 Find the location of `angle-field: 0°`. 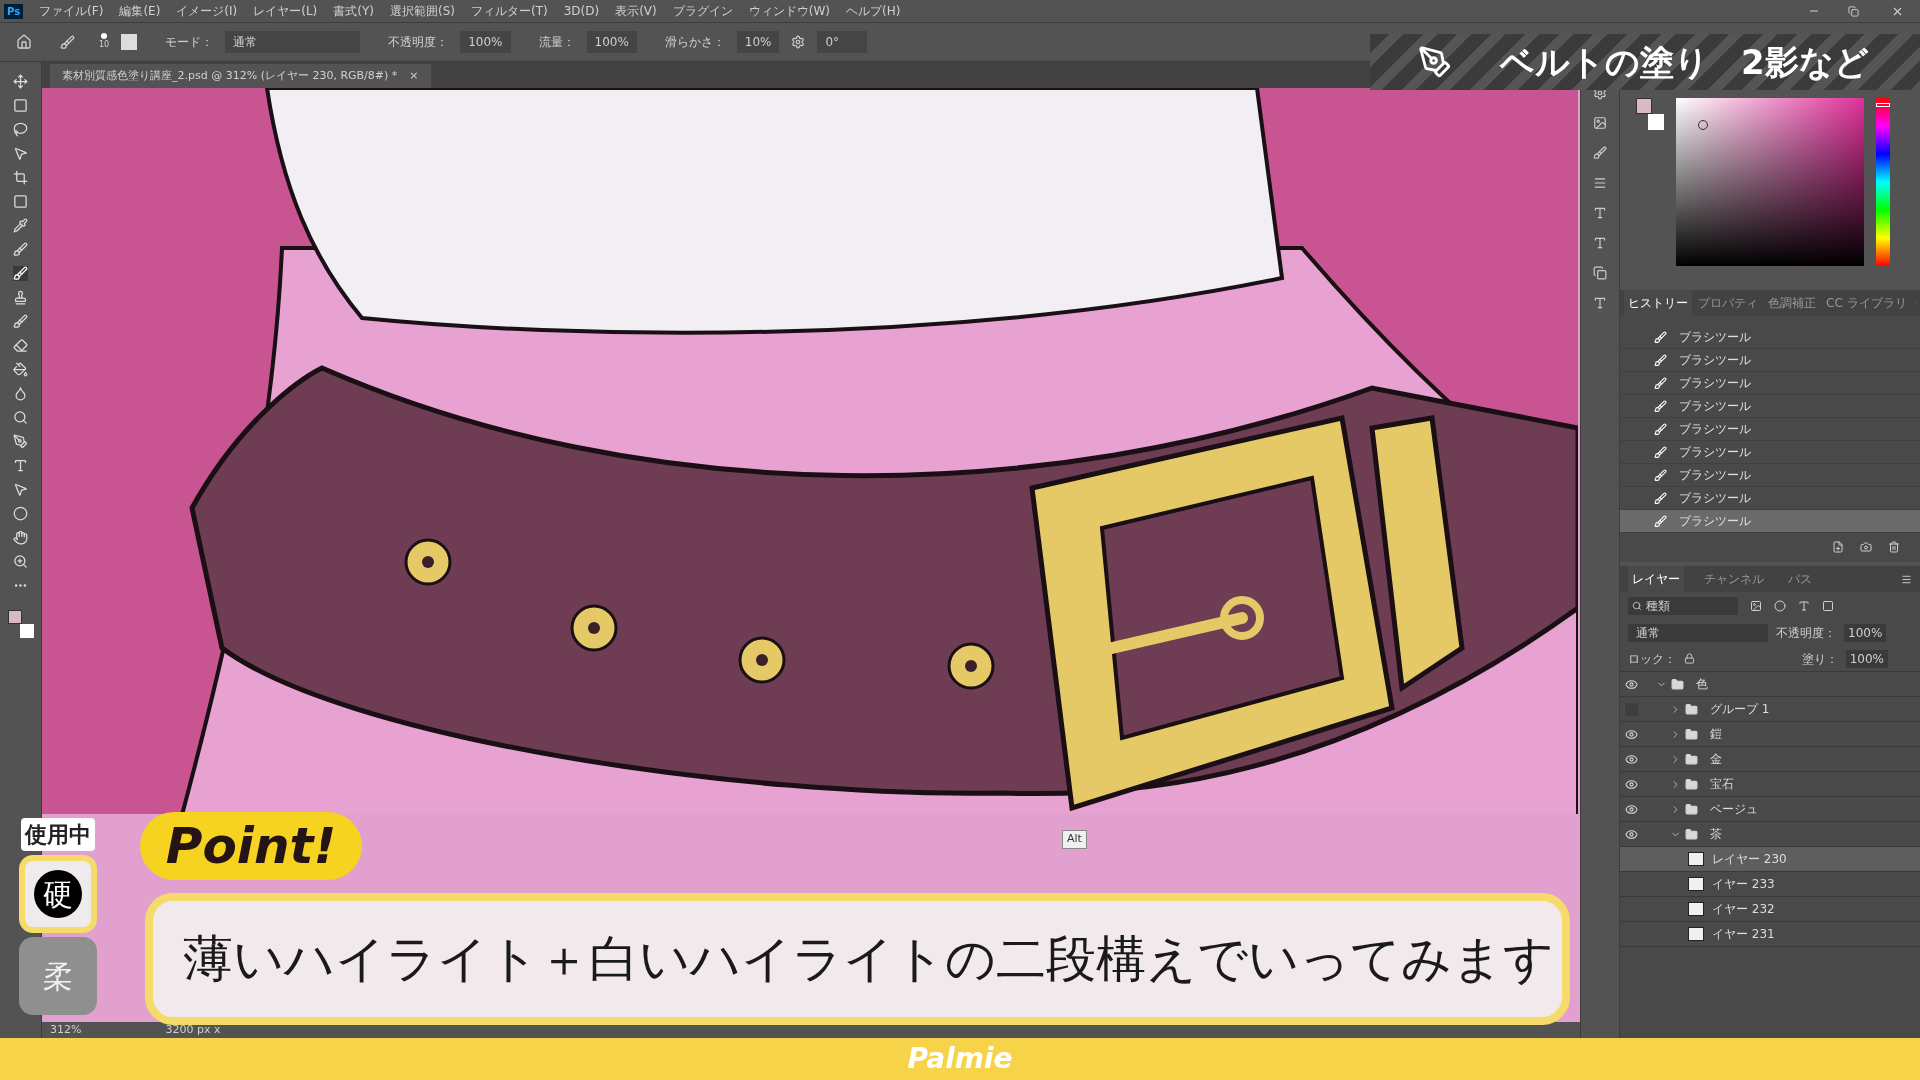

angle-field: 0° is located at coordinates (842, 42).